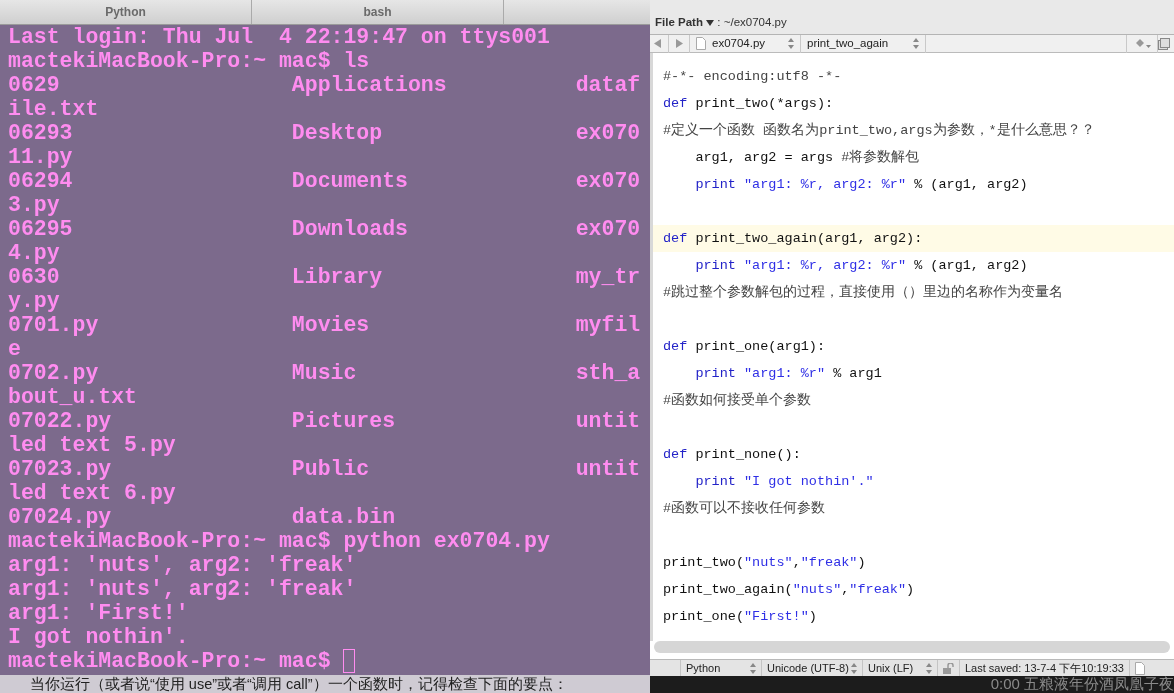 The width and height of the screenshot is (1174, 693). What do you see at coordinates (679, 43) in the screenshot?
I see `forward-icon` at bounding box center [679, 43].